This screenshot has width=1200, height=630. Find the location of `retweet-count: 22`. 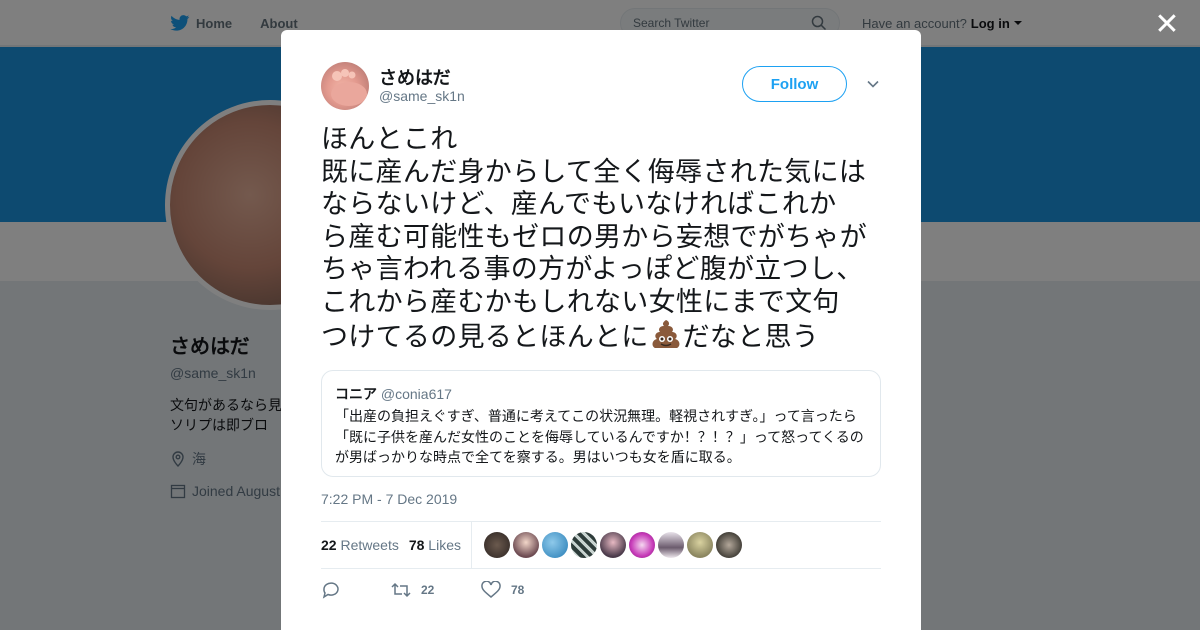

retweet-count: 22 is located at coordinates (428, 590).